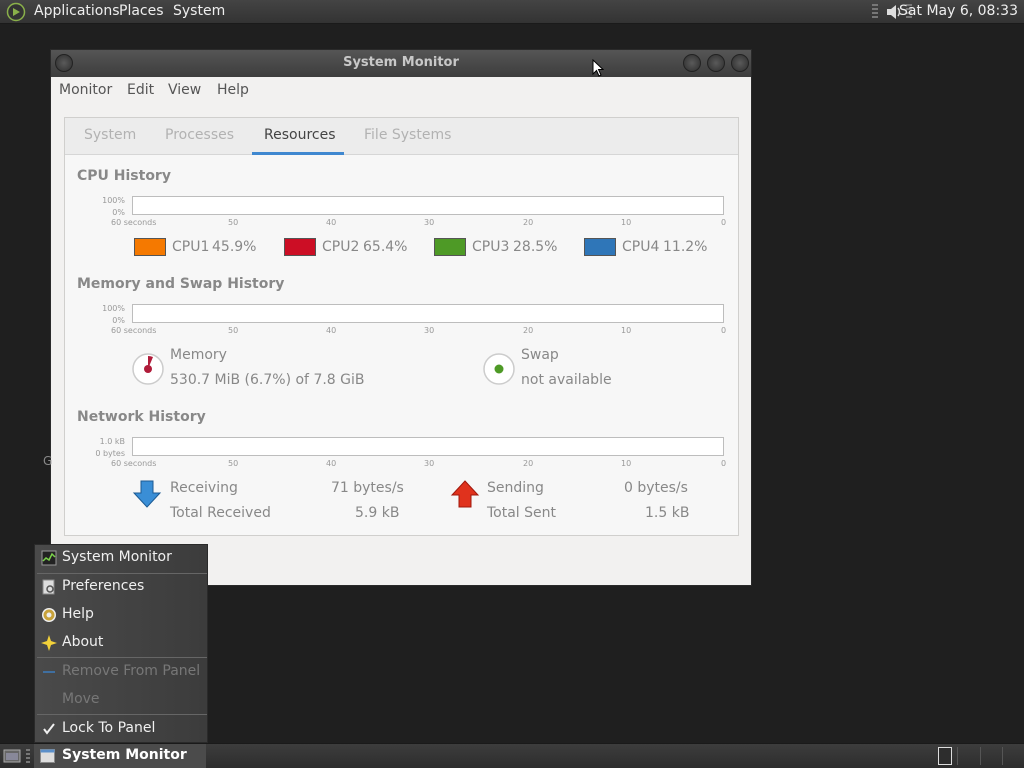 The height and width of the screenshot is (768, 1024). I want to click on memory-y-max-label: 100%, so click(113, 308).